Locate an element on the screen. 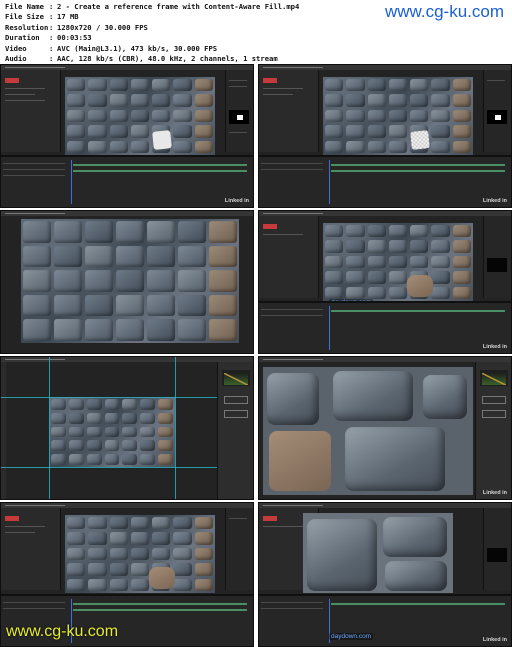 Image resolution: width=512 pixels, height=647 pixels. thumbnail-2: Linked in is located at coordinates (385, 136).